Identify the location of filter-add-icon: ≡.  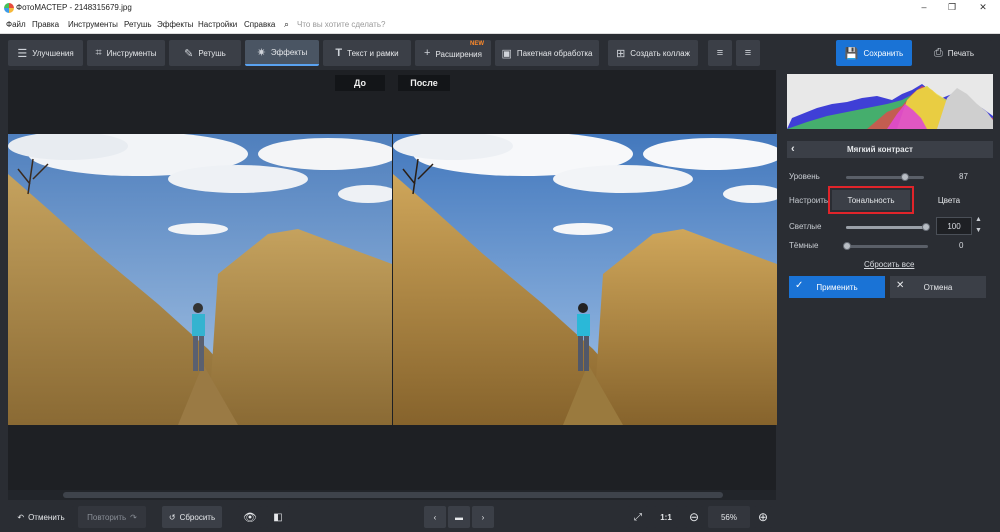
(720, 53).